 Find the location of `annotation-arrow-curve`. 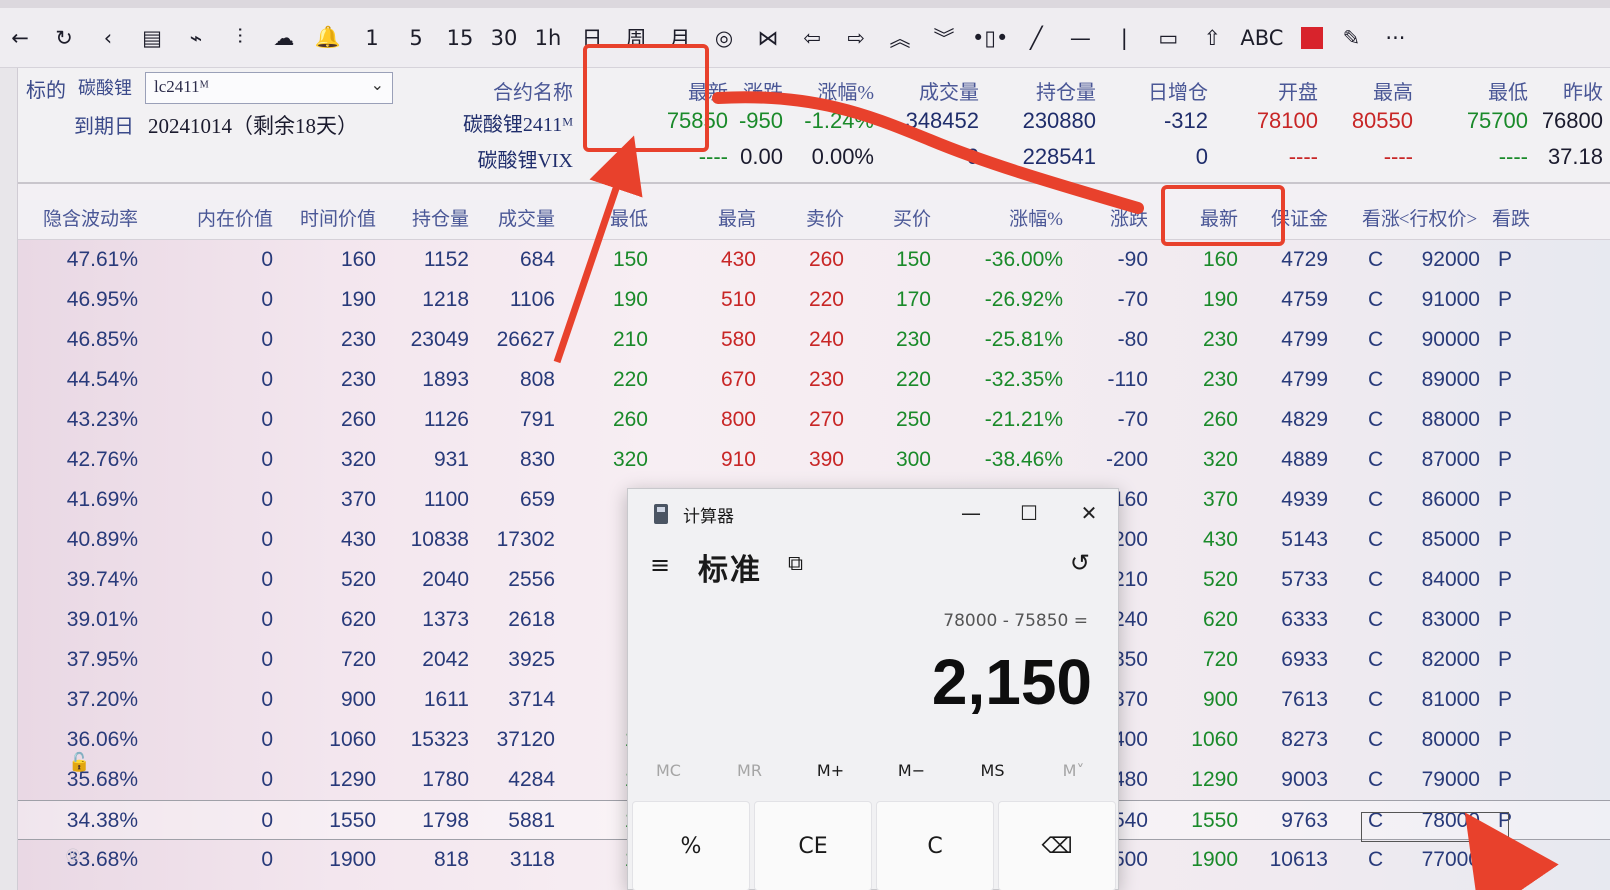

annotation-arrow-curve is located at coordinates (928, 152).